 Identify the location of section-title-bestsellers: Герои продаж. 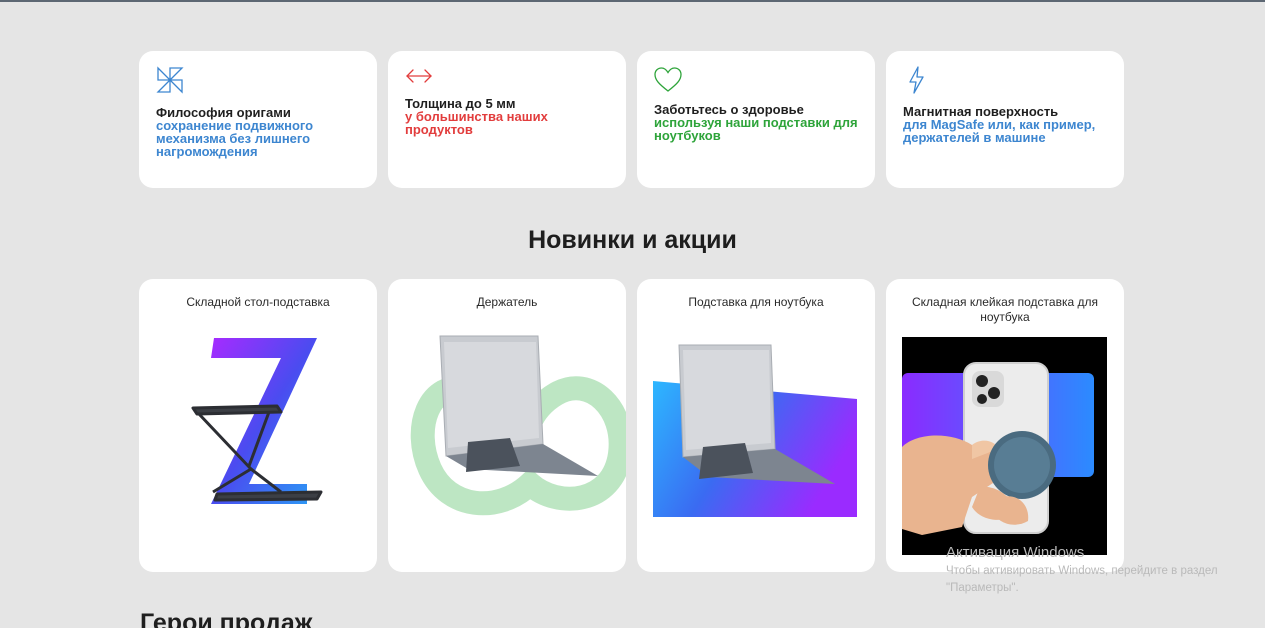
(226, 618).